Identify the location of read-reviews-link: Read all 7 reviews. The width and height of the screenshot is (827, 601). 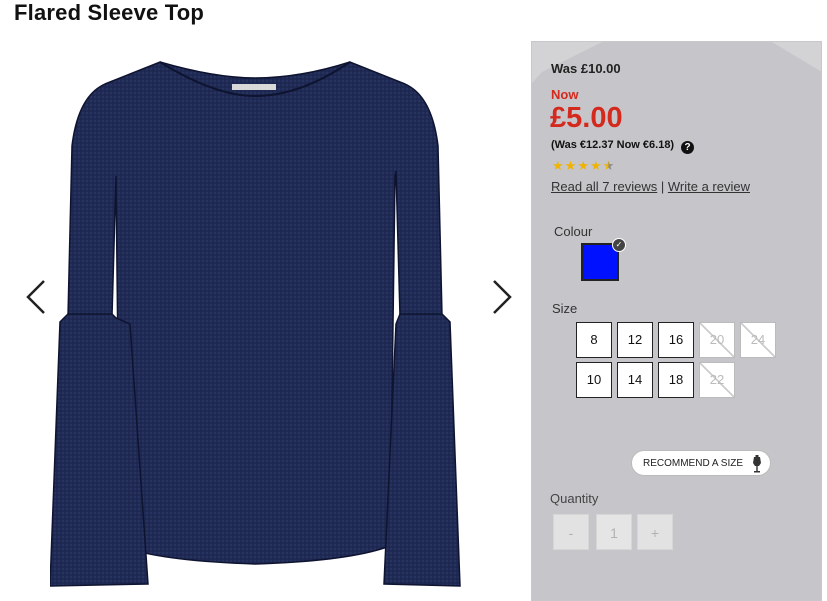
(604, 186).